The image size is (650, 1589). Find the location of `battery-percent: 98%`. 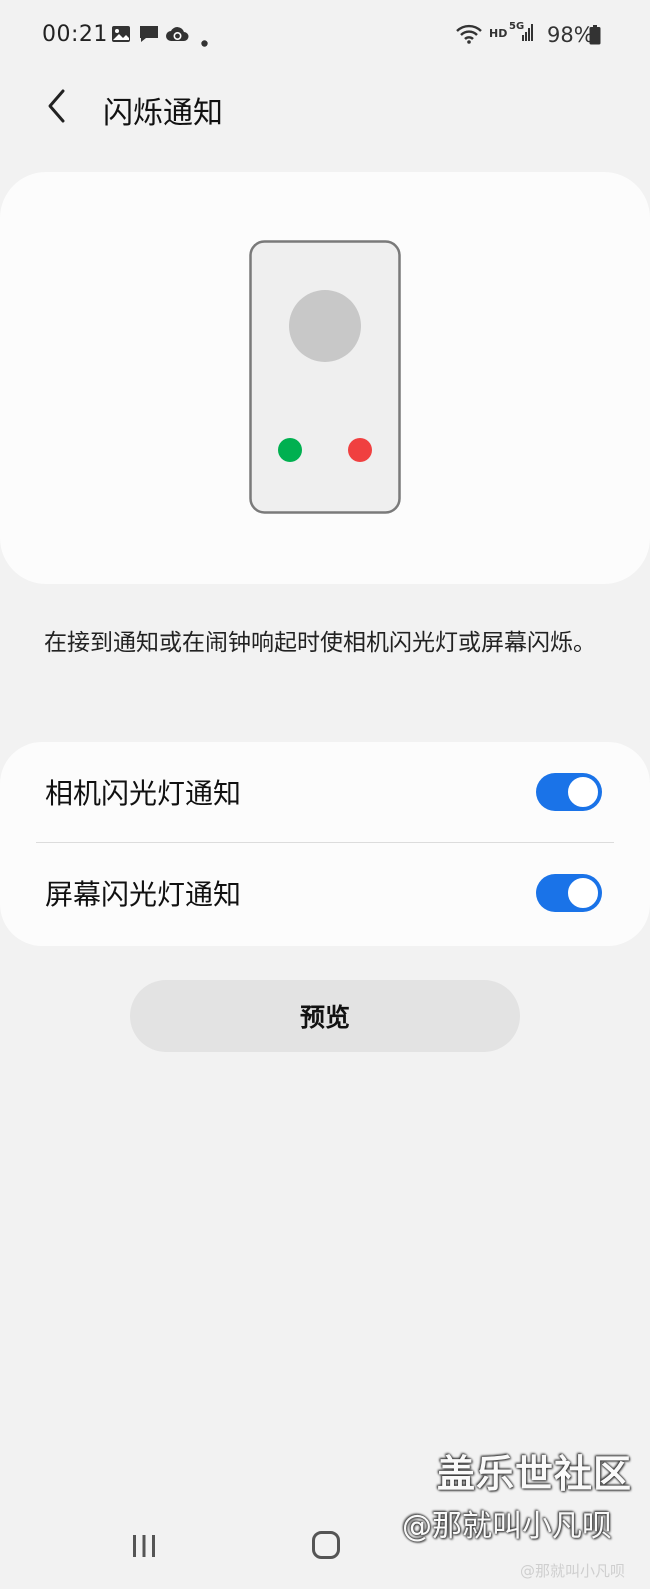

battery-percent: 98% is located at coordinates (570, 35).